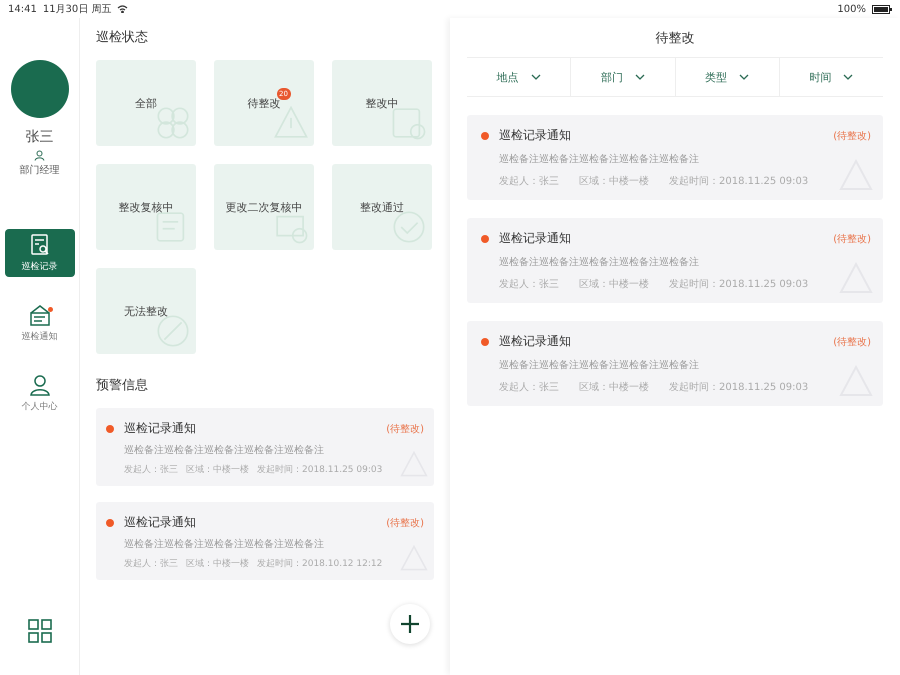 This screenshot has width=900, height=675. Describe the element at coordinates (40, 137) in the screenshot. I see `user-name: 张三` at that location.